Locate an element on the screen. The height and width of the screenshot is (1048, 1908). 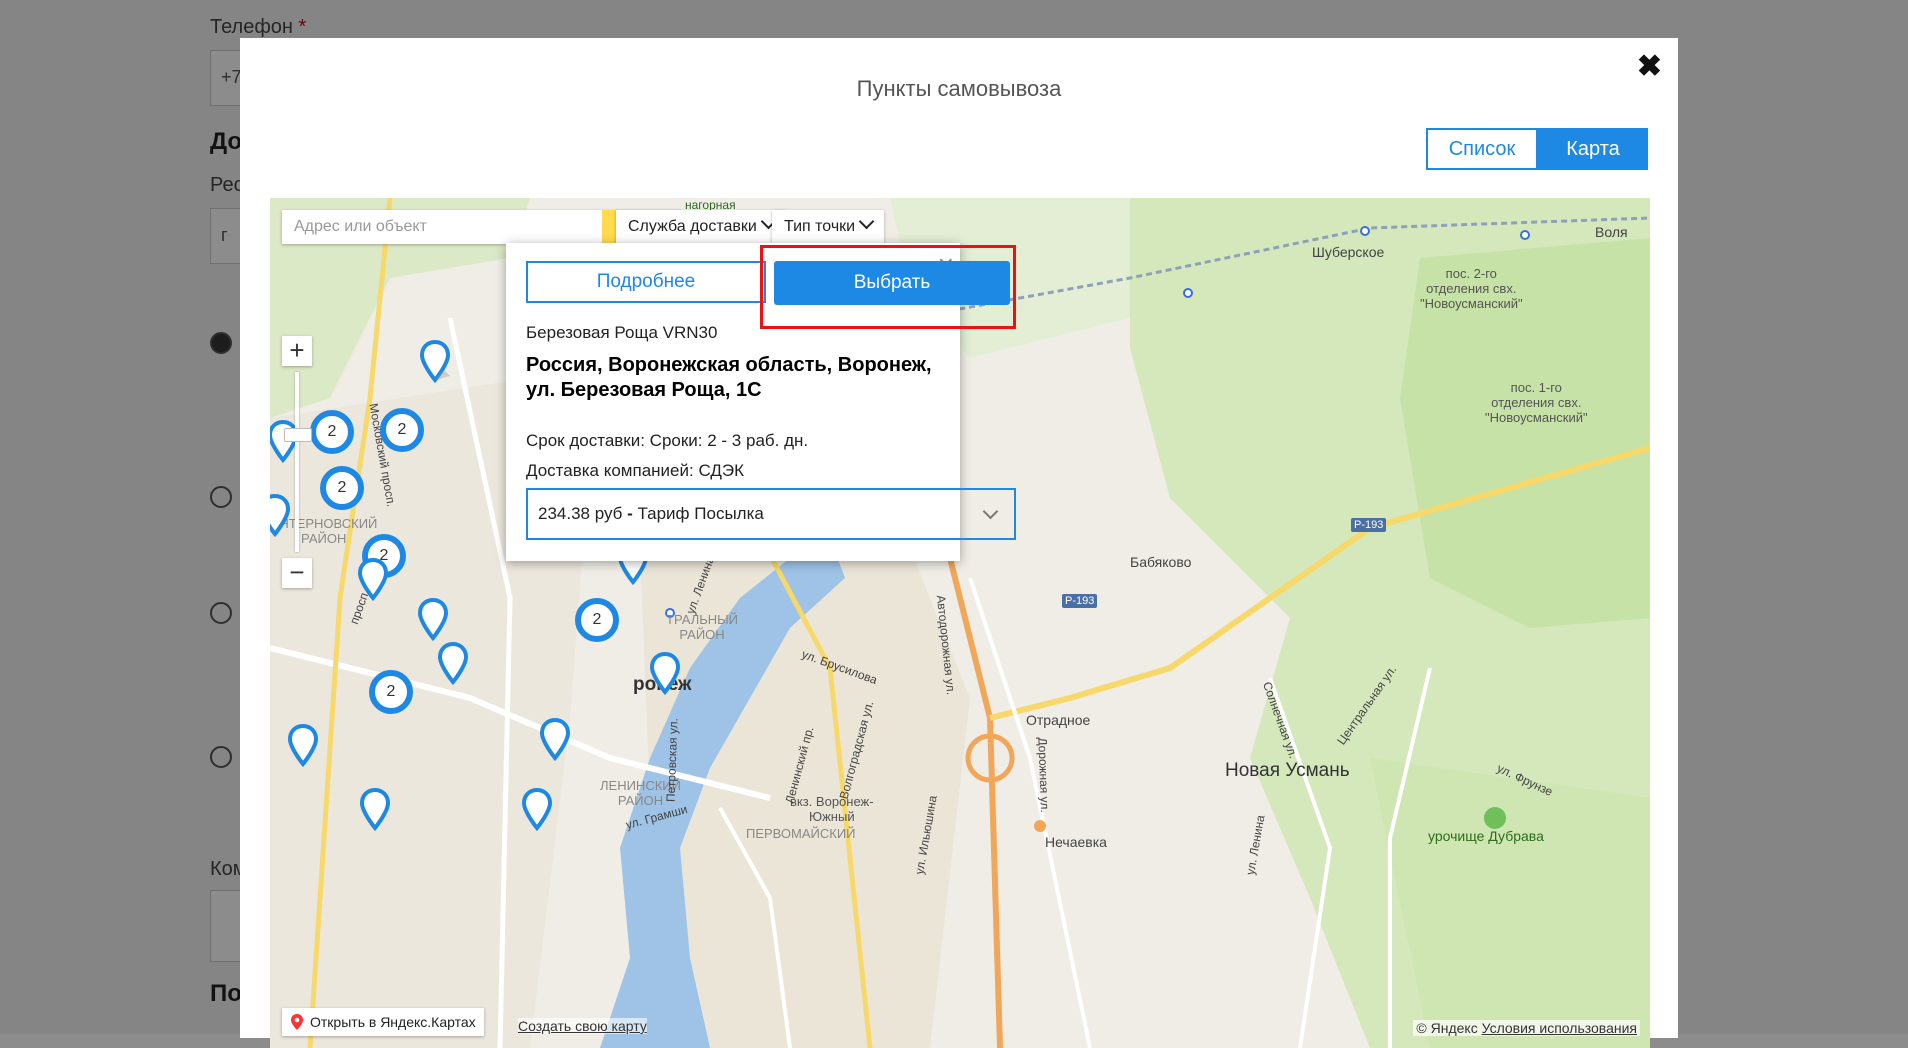
map-view-button: Карта is located at coordinates (1593, 149).